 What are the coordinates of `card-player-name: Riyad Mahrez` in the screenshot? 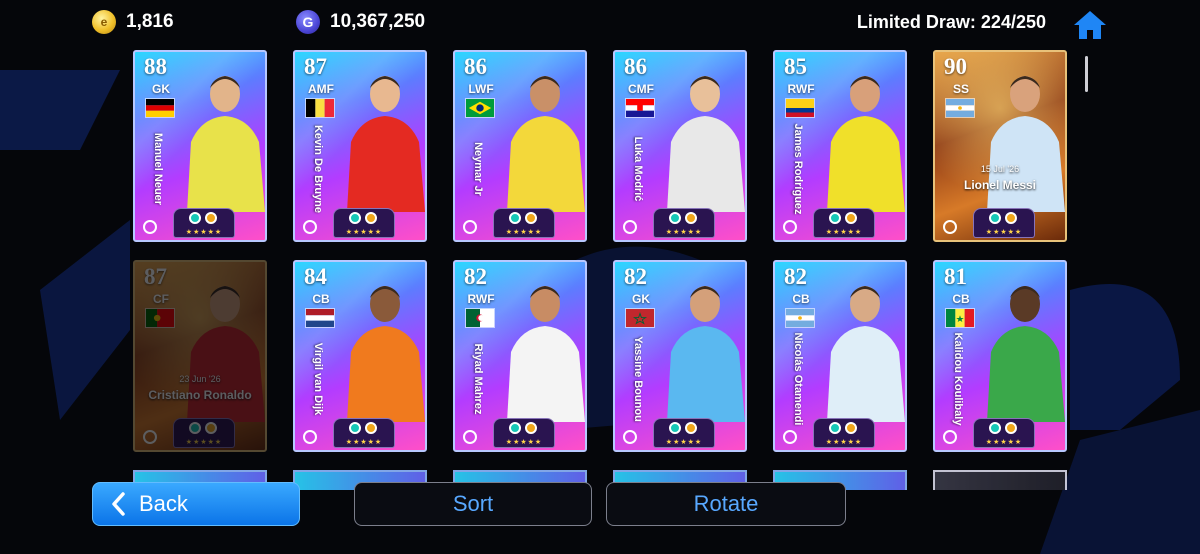 It's located at (478, 379).